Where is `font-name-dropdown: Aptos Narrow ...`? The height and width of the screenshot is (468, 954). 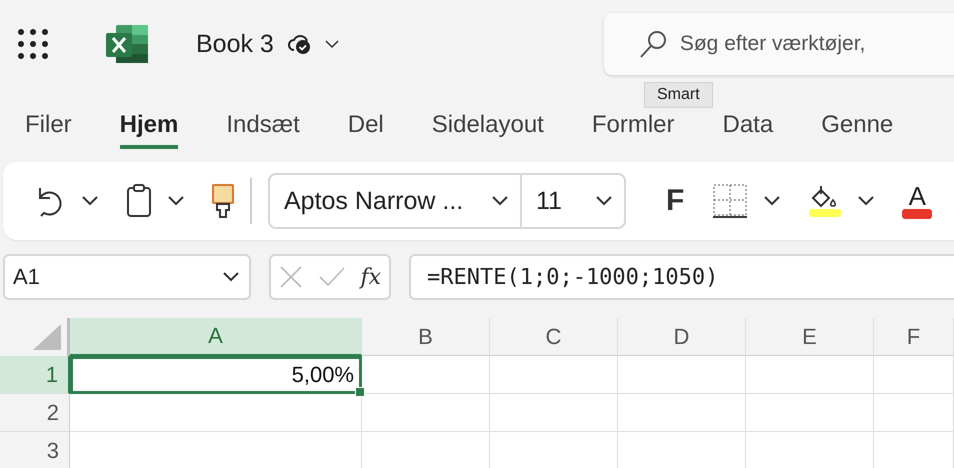 font-name-dropdown: Aptos Narrow ... is located at coordinates (396, 201).